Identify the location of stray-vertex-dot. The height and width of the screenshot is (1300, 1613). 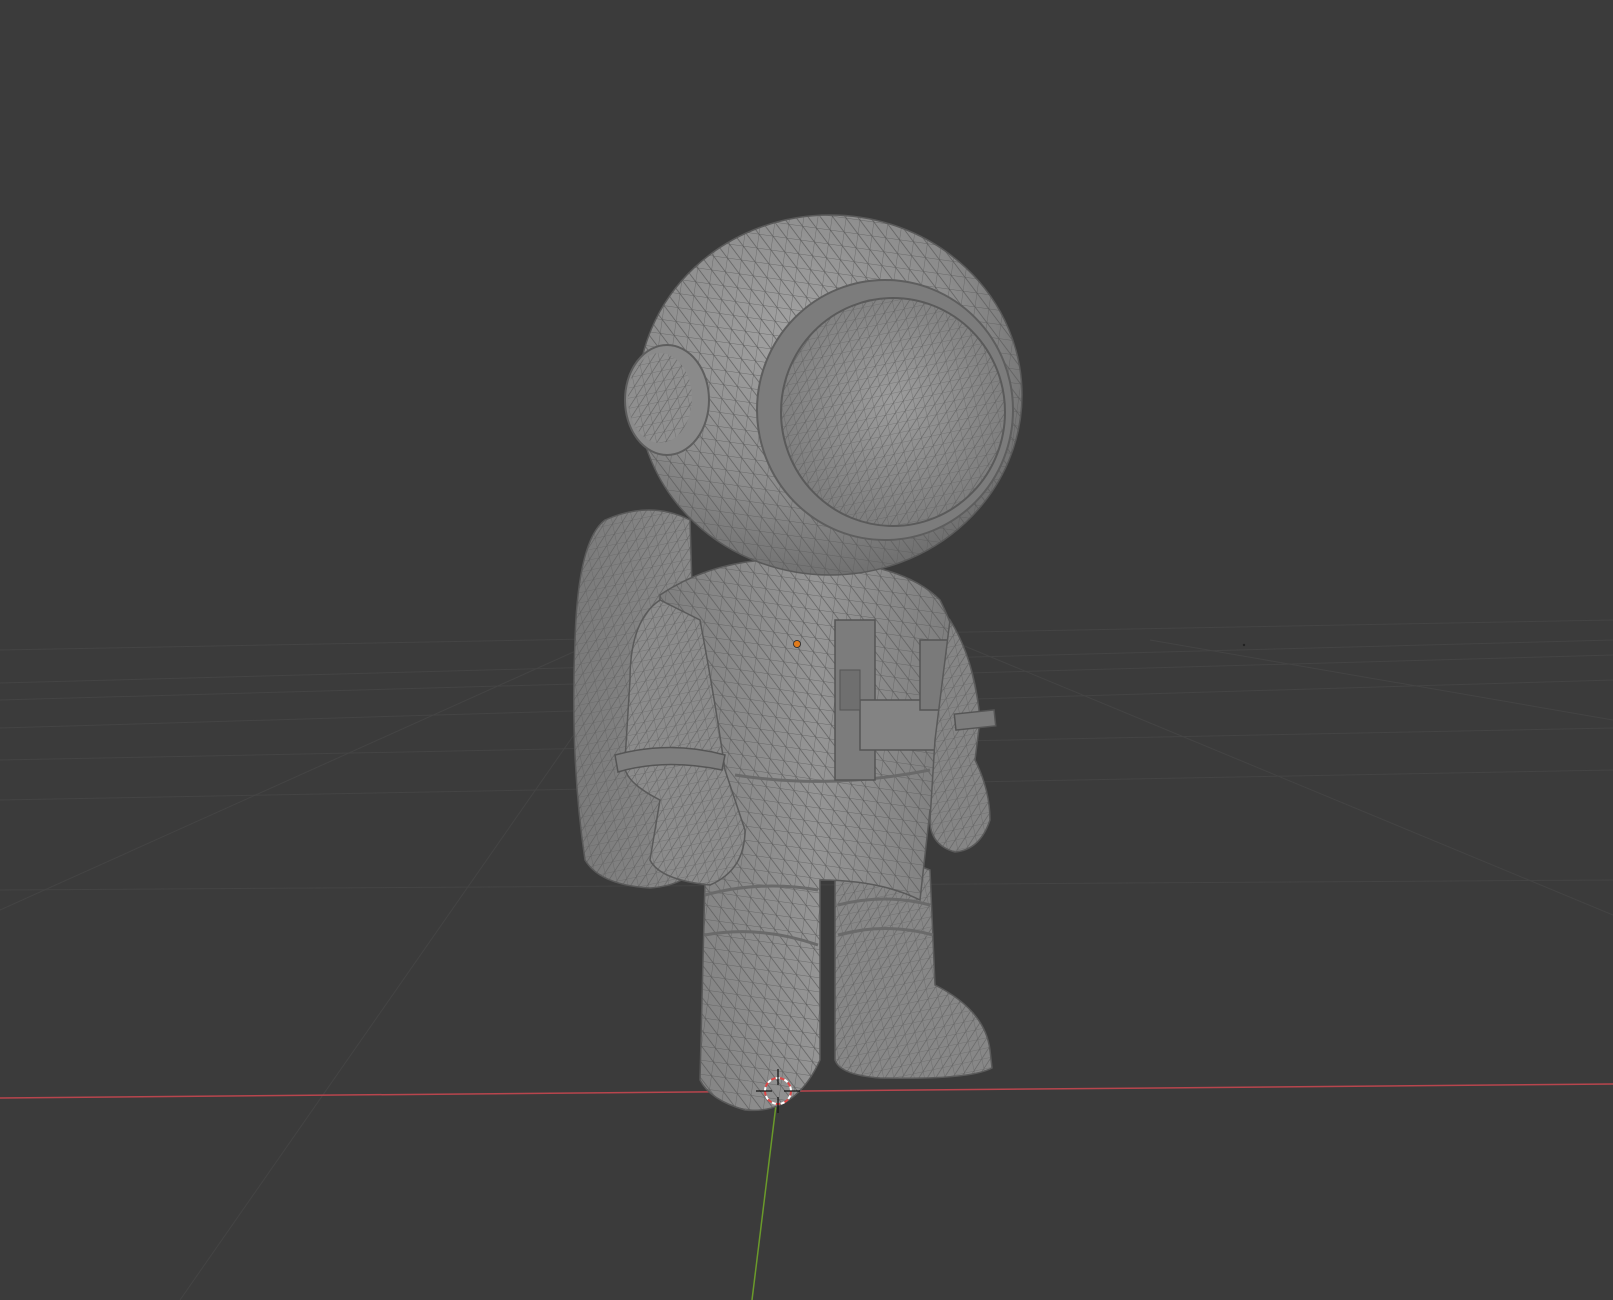
(1244, 645).